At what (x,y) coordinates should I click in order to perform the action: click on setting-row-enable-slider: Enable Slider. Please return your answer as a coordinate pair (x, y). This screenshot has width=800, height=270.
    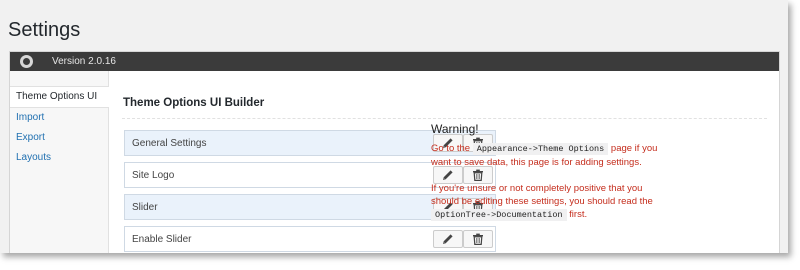
    Looking at the image, I should click on (310, 239).